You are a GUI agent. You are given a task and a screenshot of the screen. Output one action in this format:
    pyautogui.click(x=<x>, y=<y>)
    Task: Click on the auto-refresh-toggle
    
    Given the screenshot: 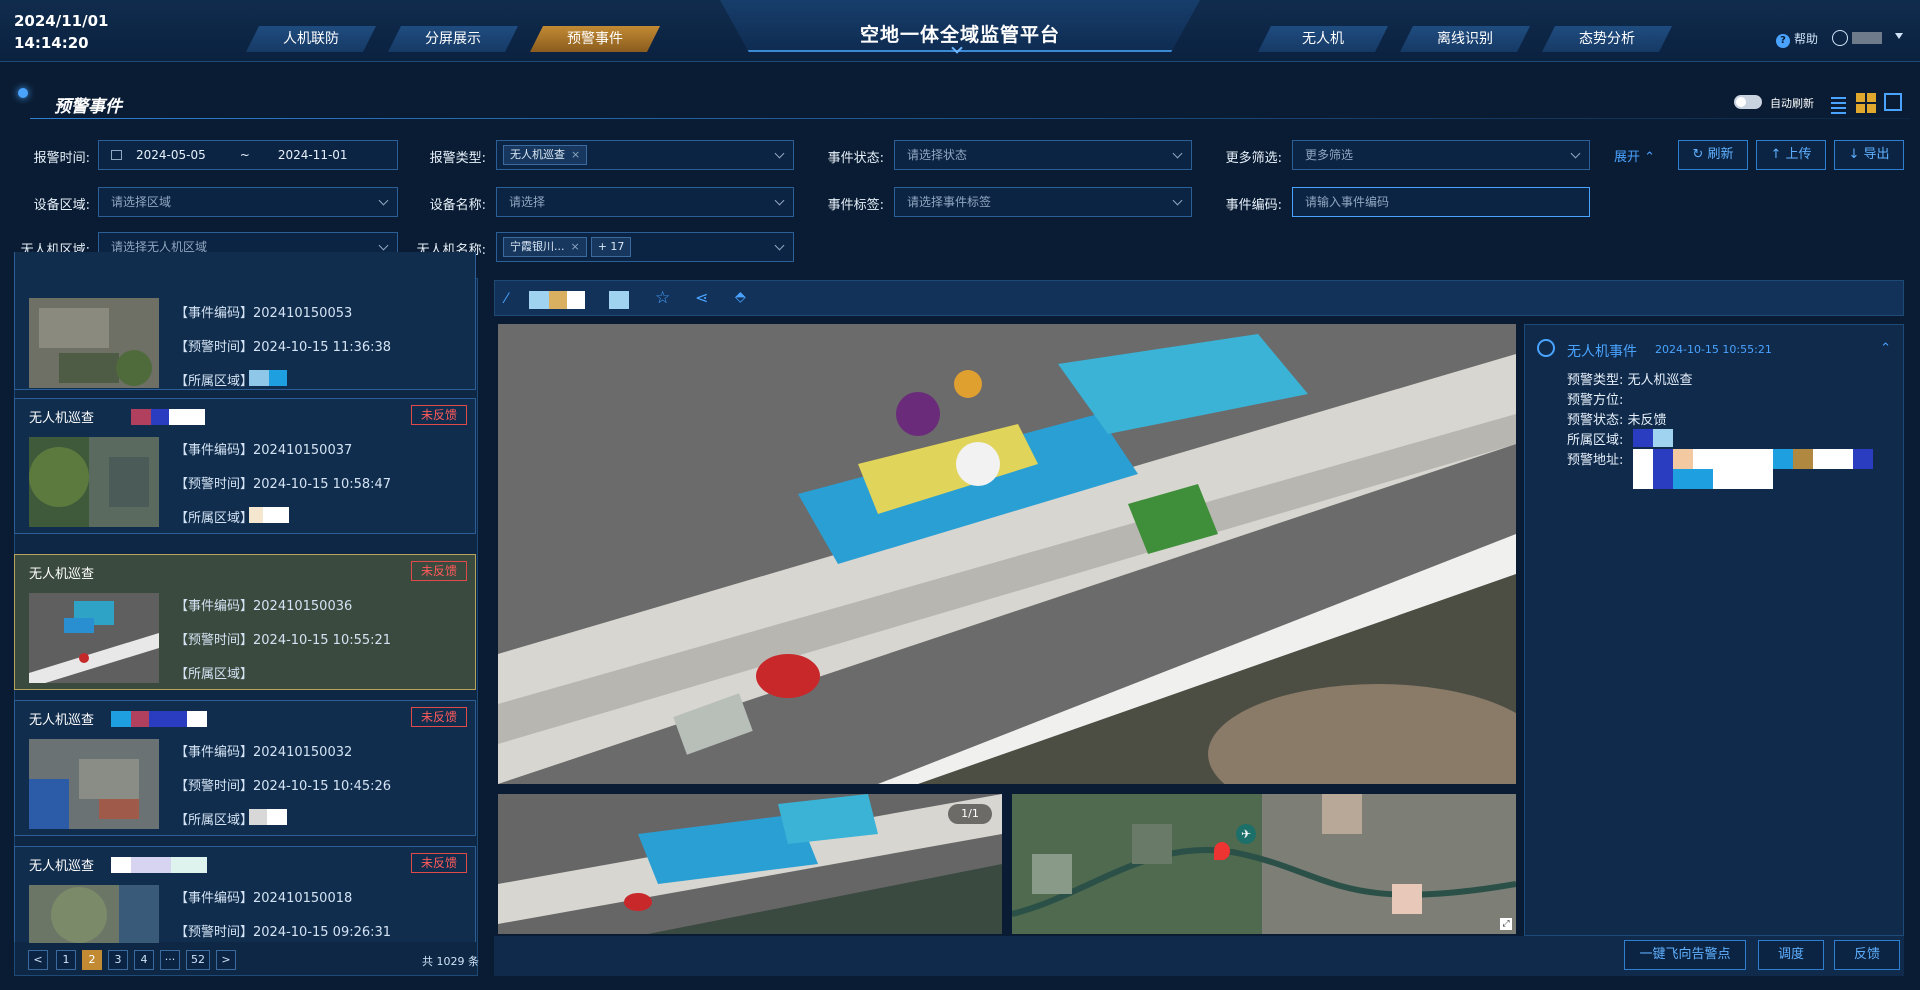 What is the action you would take?
    pyautogui.click(x=1748, y=102)
    